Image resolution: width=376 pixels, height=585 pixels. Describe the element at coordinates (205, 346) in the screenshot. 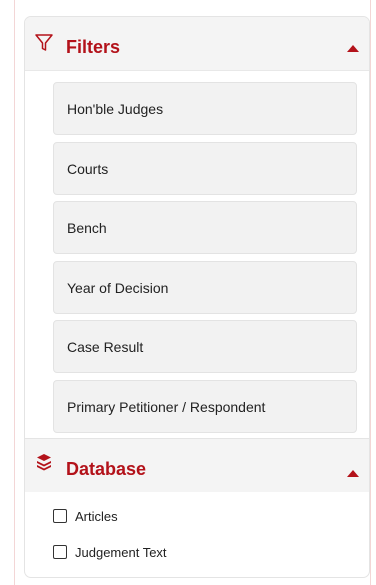

I see `filter-item-case-result: Case Result` at that location.